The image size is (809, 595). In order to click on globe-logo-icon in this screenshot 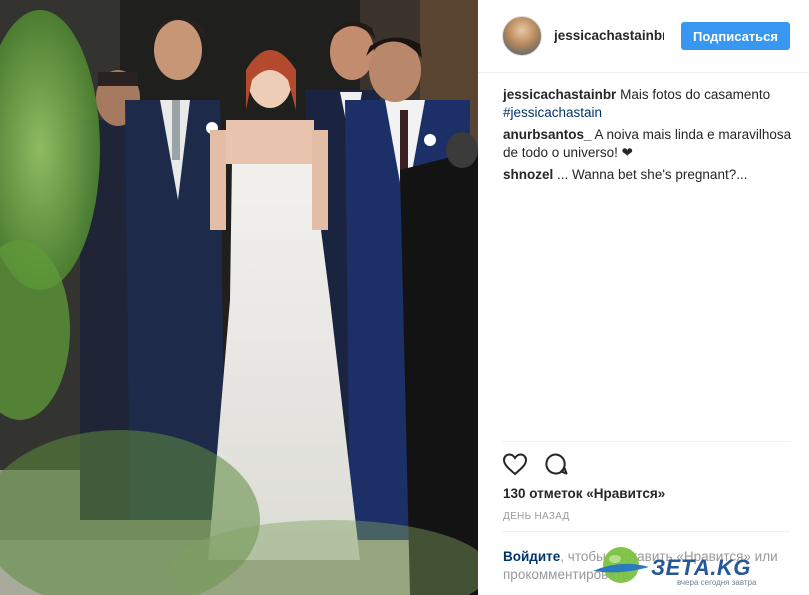, I will do `click(621, 565)`.